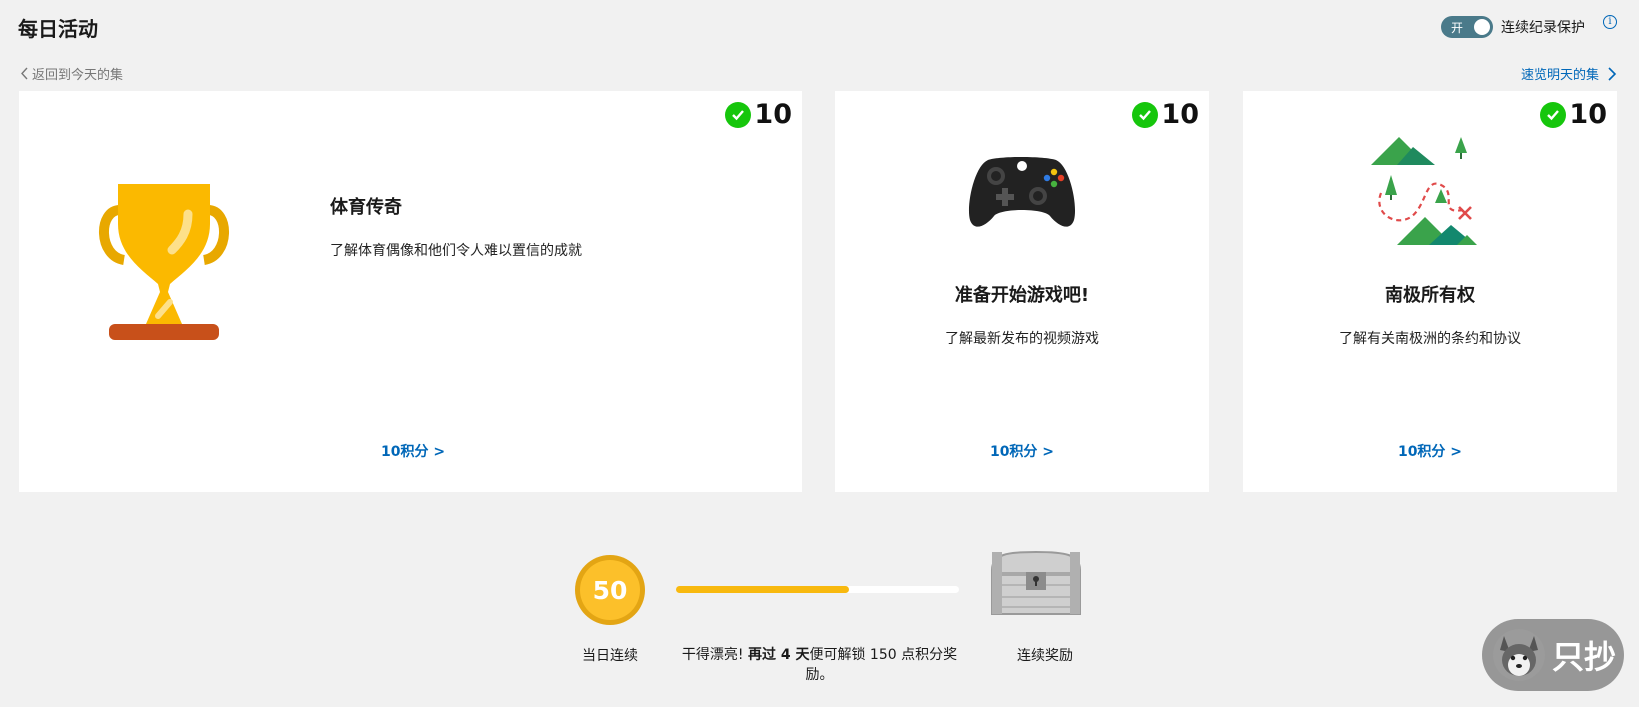 Image resolution: width=1639 pixels, height=707 pixels. I want to click on streak-progress-fill, so click(762, 589).